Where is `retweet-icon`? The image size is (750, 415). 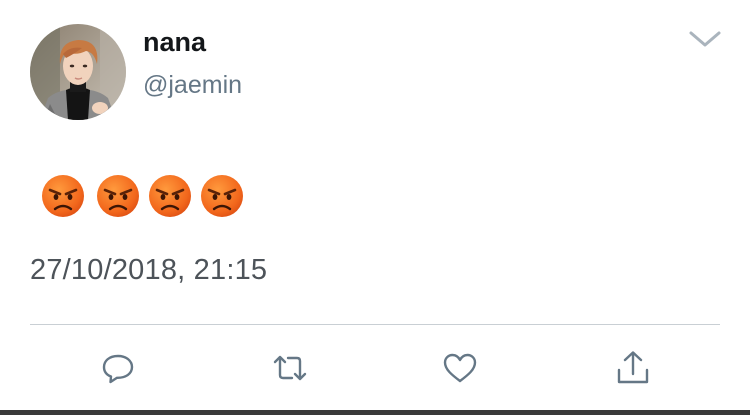
retweet-icon is located at coordinates (290, 368).